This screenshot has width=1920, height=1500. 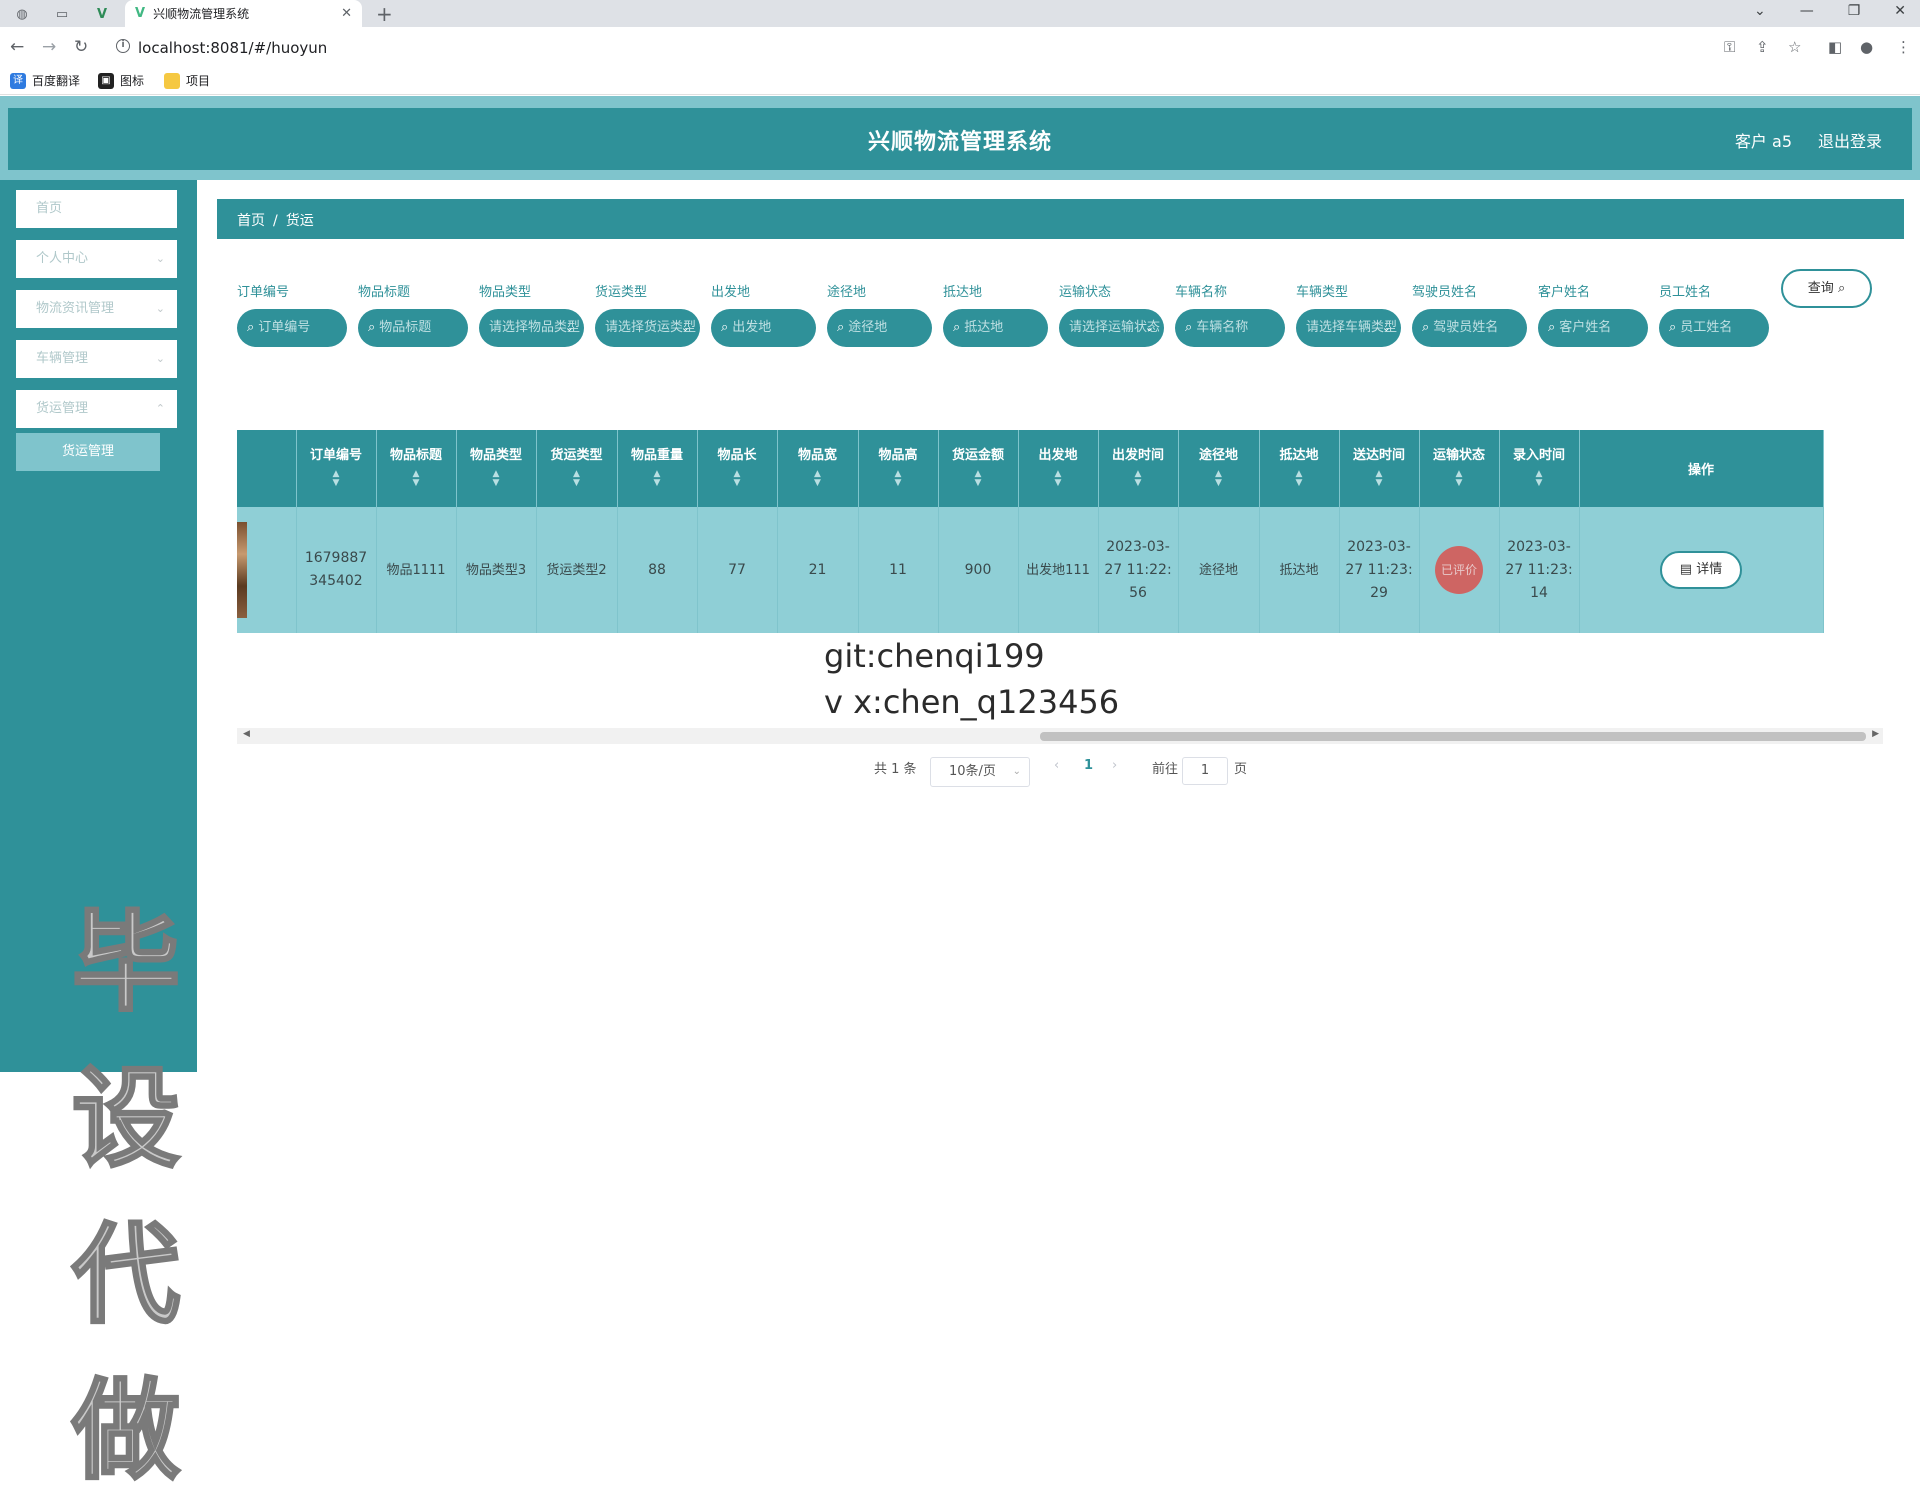 I want to click on scroll-right-icon: ▶, so click(x=1875, y=734).